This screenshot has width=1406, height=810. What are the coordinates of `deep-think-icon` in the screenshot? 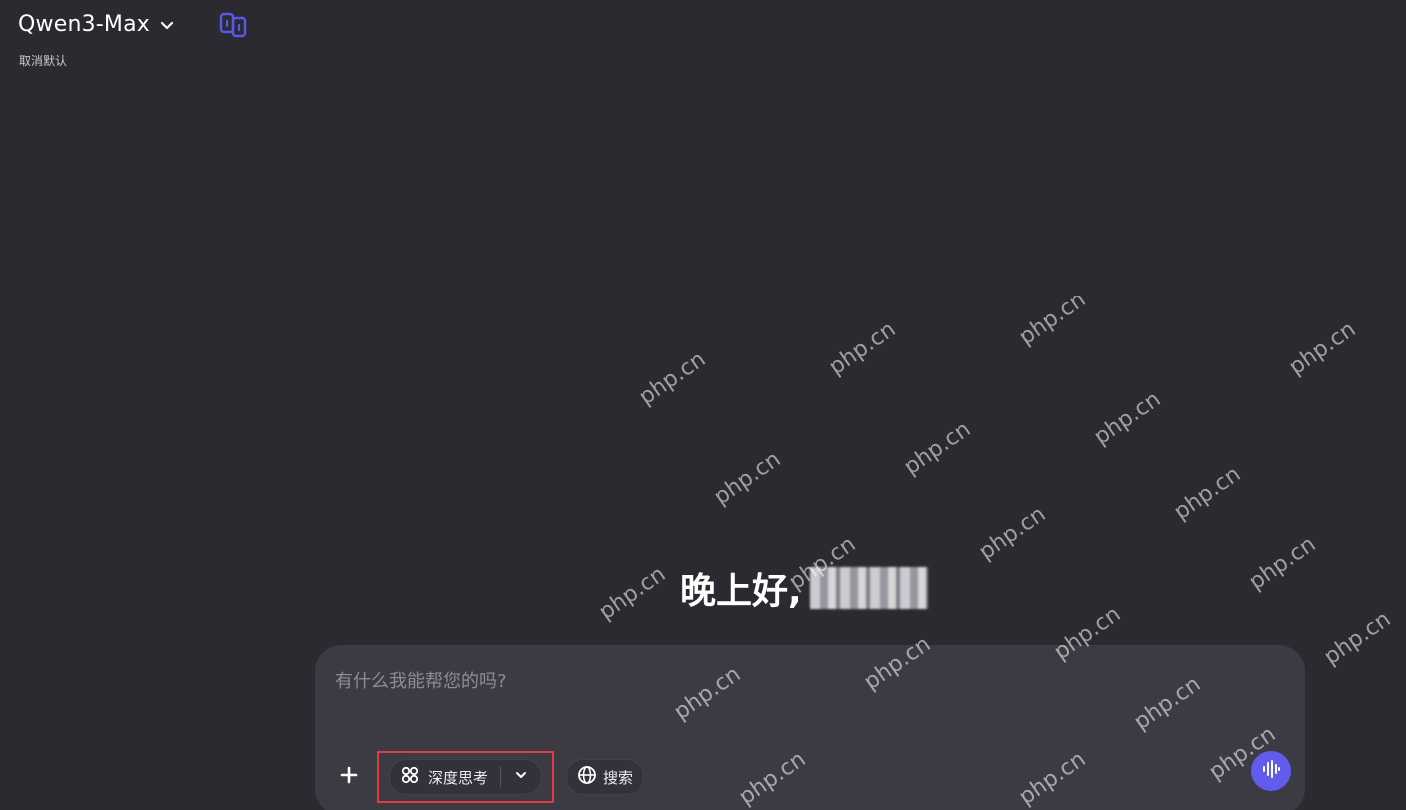 It's located at (410, 777).